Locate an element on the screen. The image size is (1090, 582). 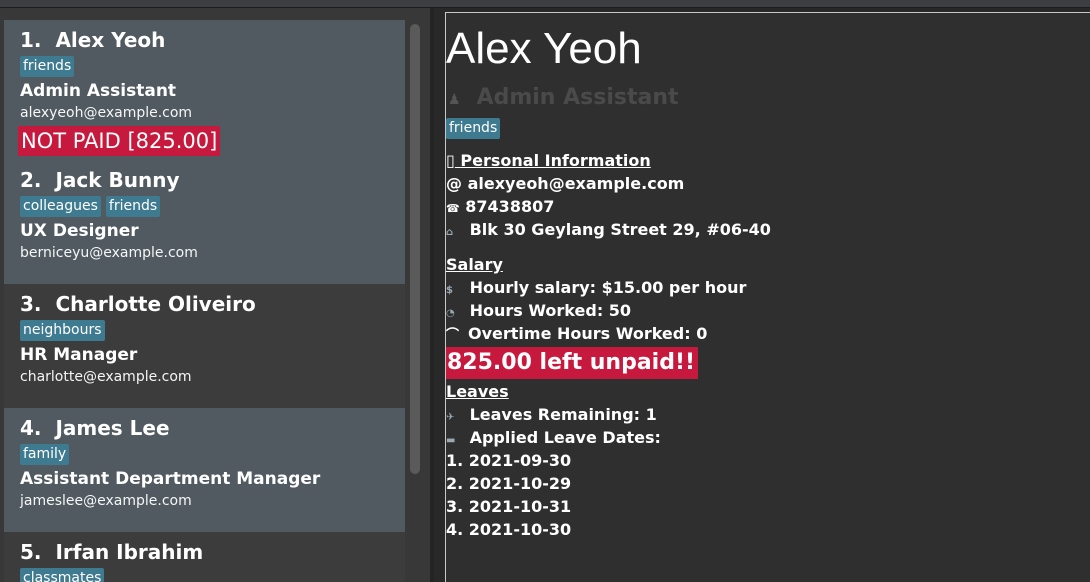
person-name: 2. Jack Bunny is located at coordinates (100, 180).